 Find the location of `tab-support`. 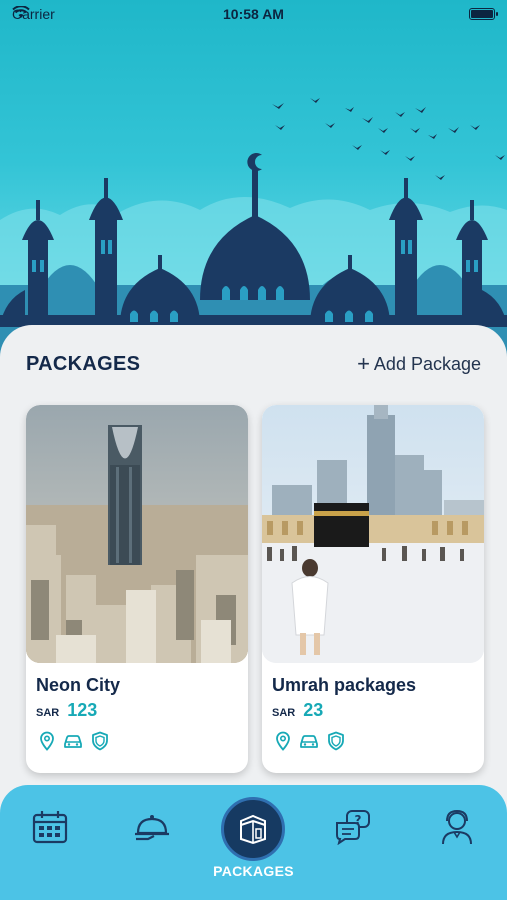

tab-support is located at coordinates (457, 827).